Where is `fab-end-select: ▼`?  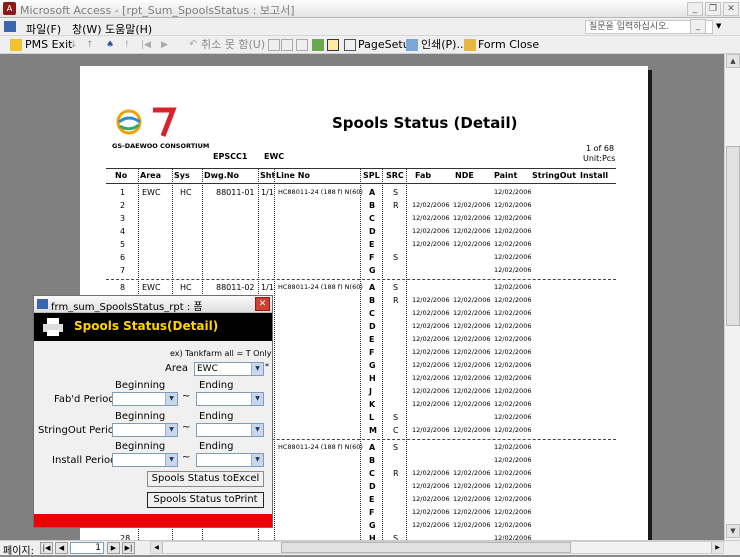 fab-end-select: ▼ is located at coordinates (230, 399).